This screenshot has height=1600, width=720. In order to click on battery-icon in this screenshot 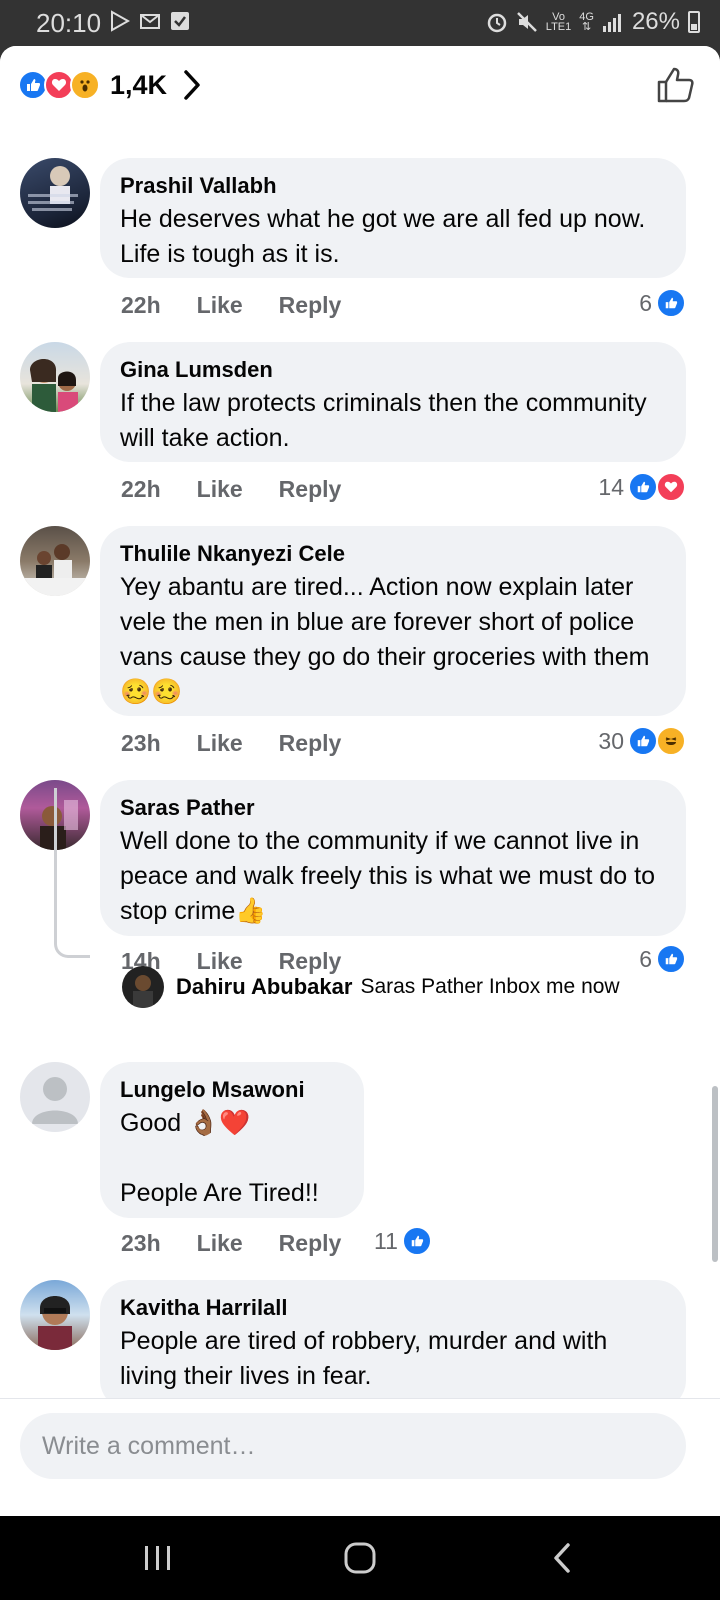, I will do `click(694, 22)`.